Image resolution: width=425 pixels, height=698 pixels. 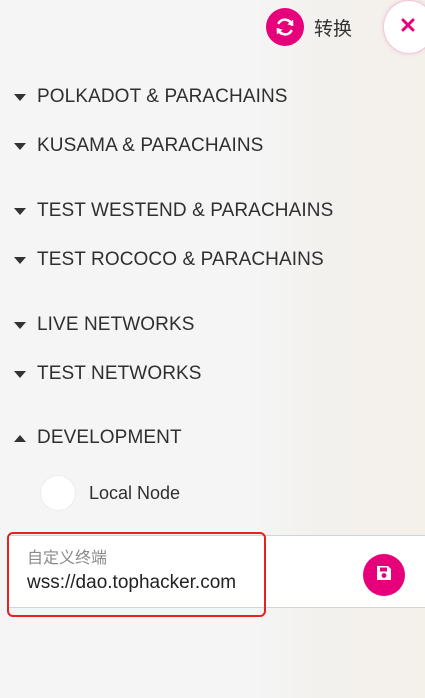 I want to click on switch-label: 转换, so click(x=333, y=28).